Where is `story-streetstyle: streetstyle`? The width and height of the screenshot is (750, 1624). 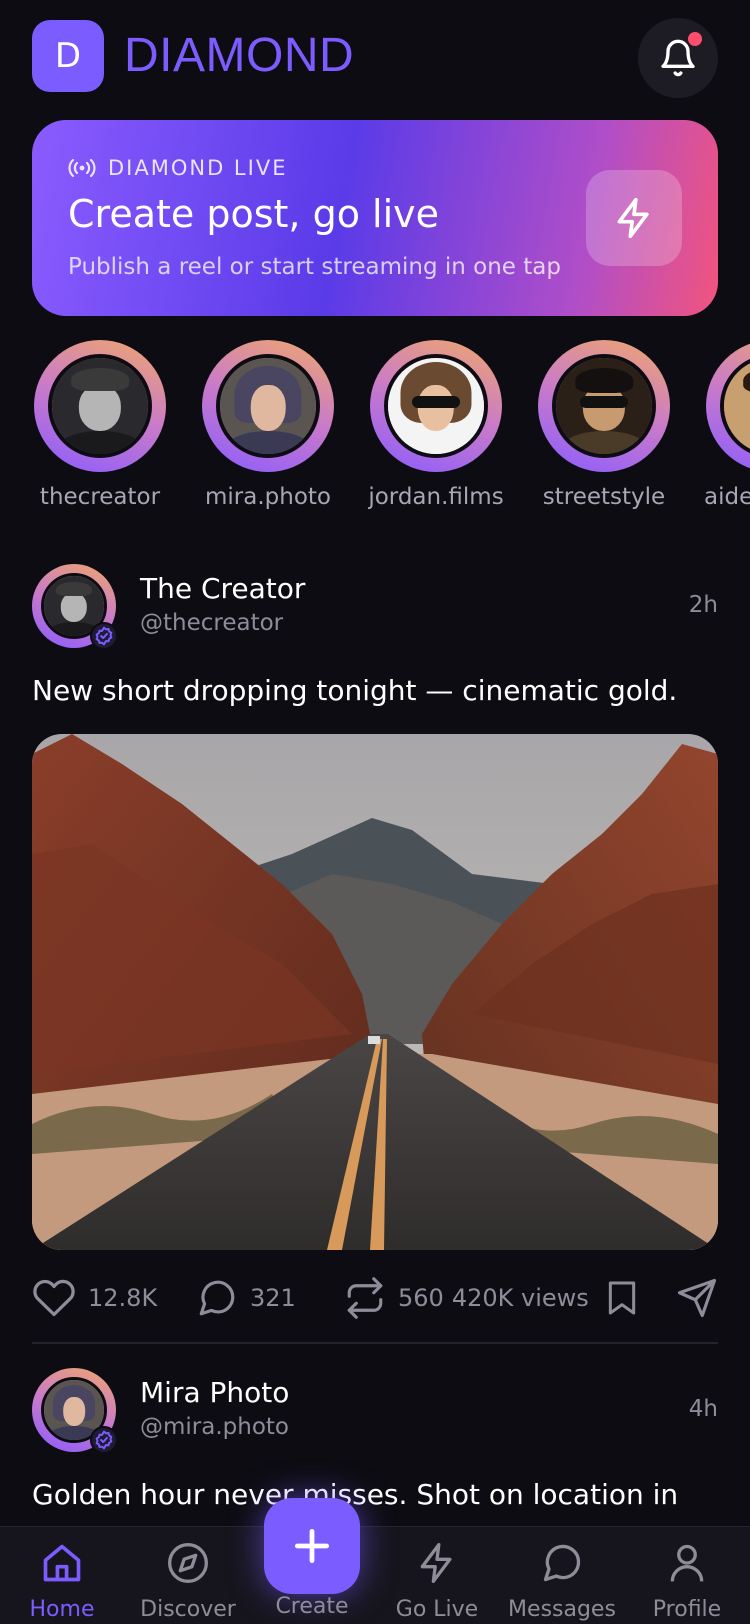
story-streetstyle: streetstyle is located at coordinates (604, 425).